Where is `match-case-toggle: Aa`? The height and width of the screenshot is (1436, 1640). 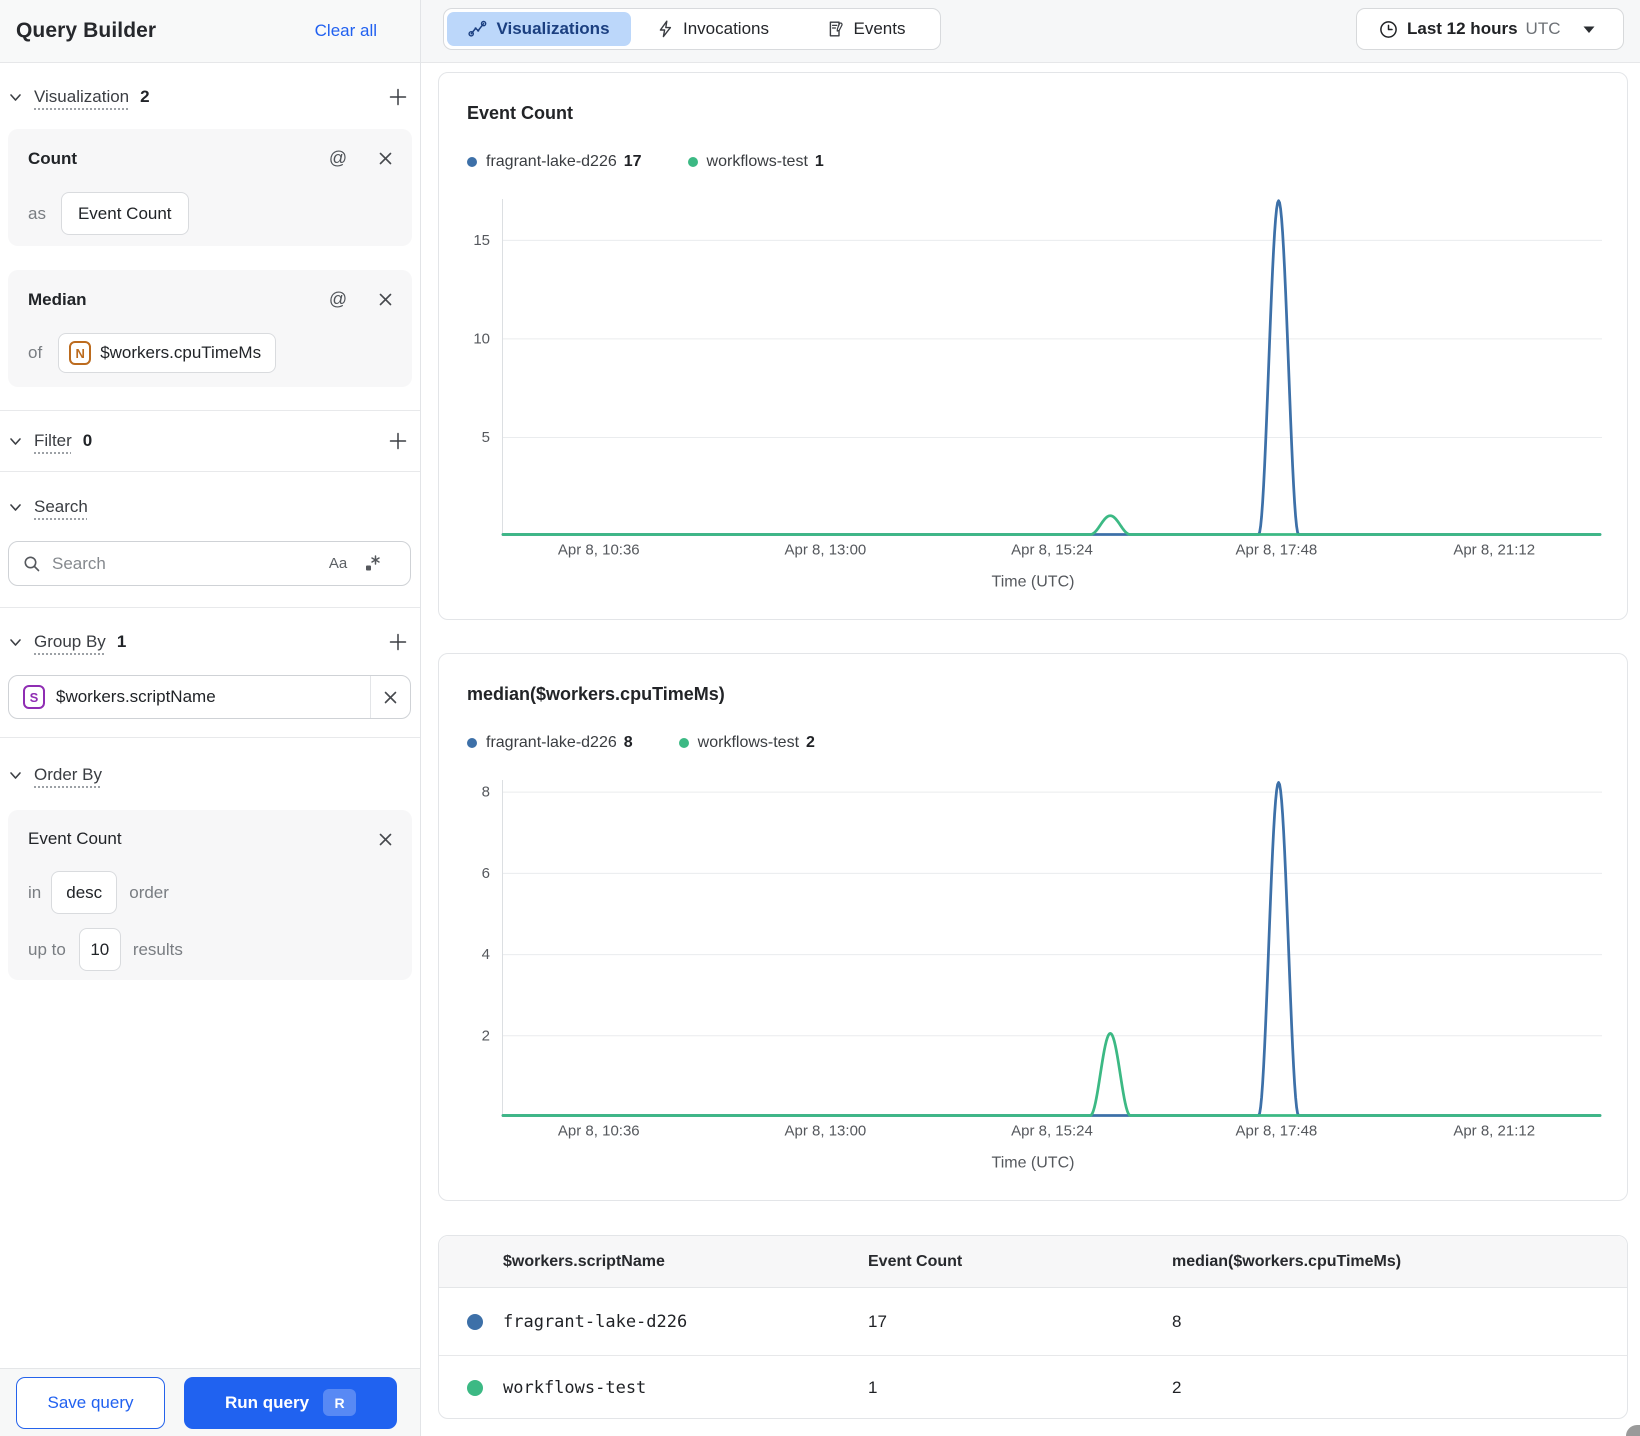 match-case-toggle: Aa is located at coordinates (338, 564).